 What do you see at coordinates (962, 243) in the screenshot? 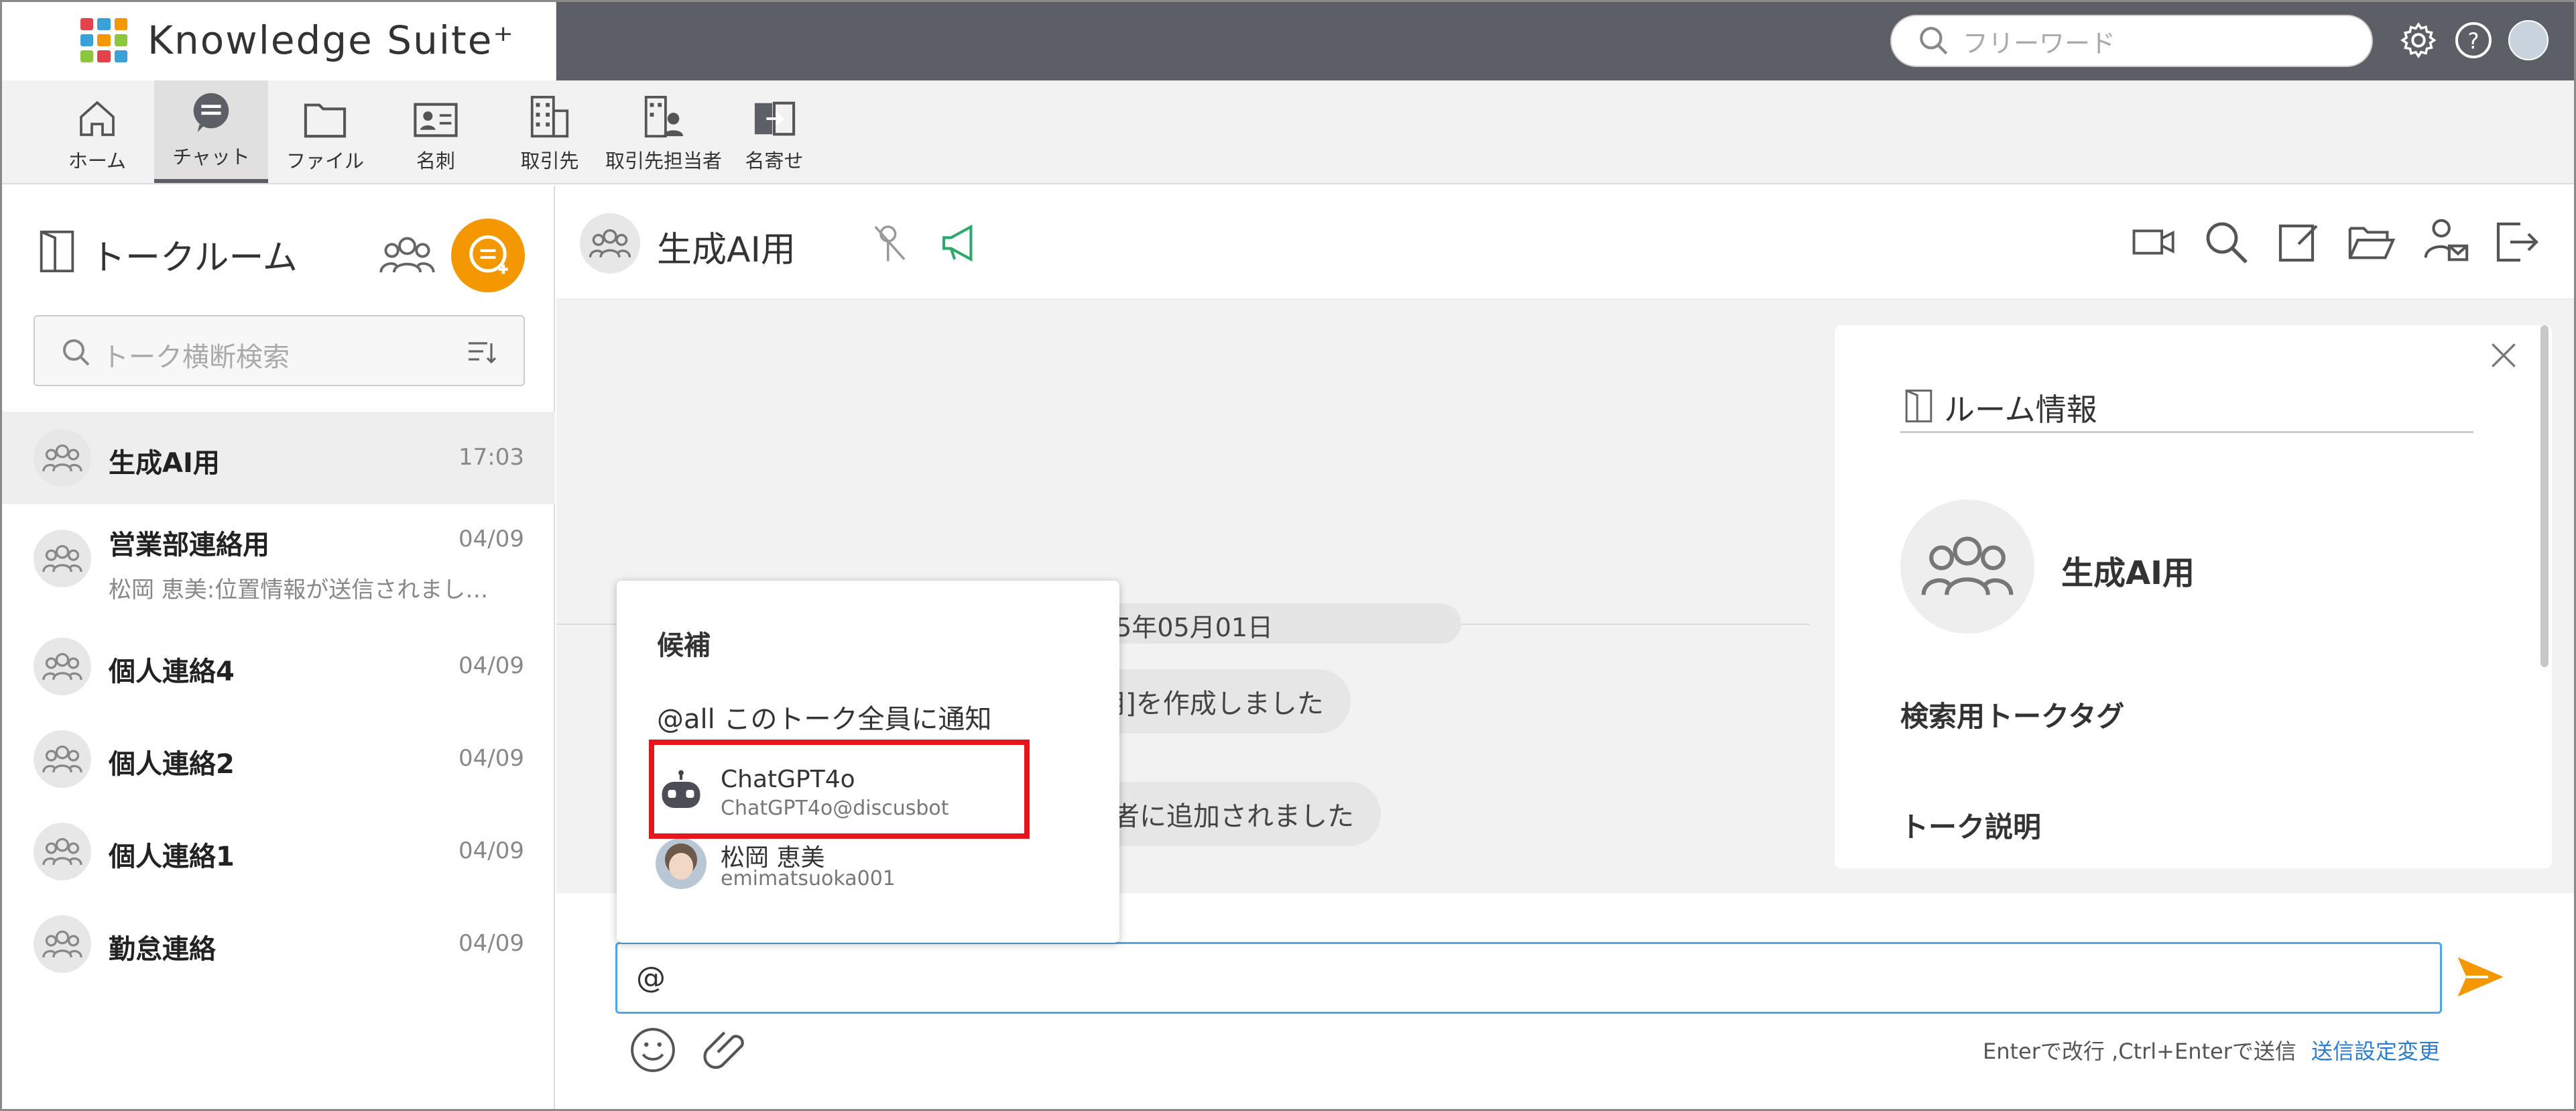
I see `announcement-icon` at bounding box center [962, 243].